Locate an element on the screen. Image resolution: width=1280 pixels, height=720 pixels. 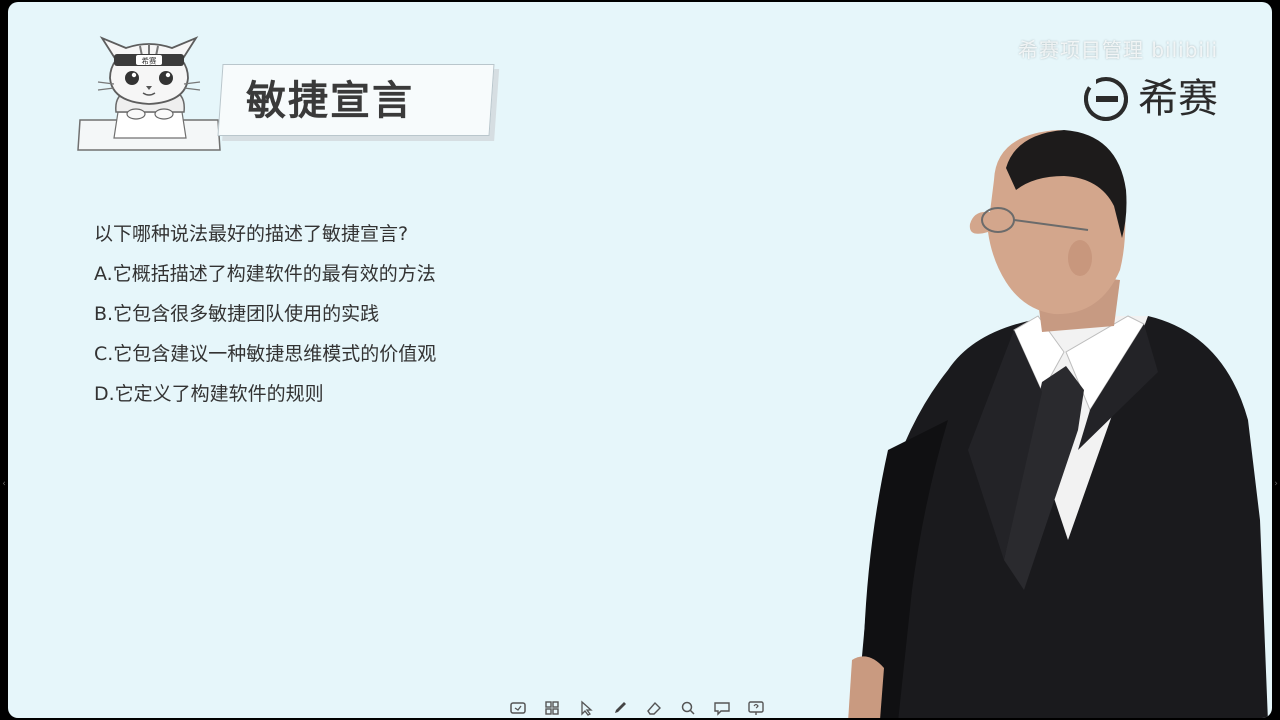
brand-name: 希赛 is located at coordinates (1178, 99).